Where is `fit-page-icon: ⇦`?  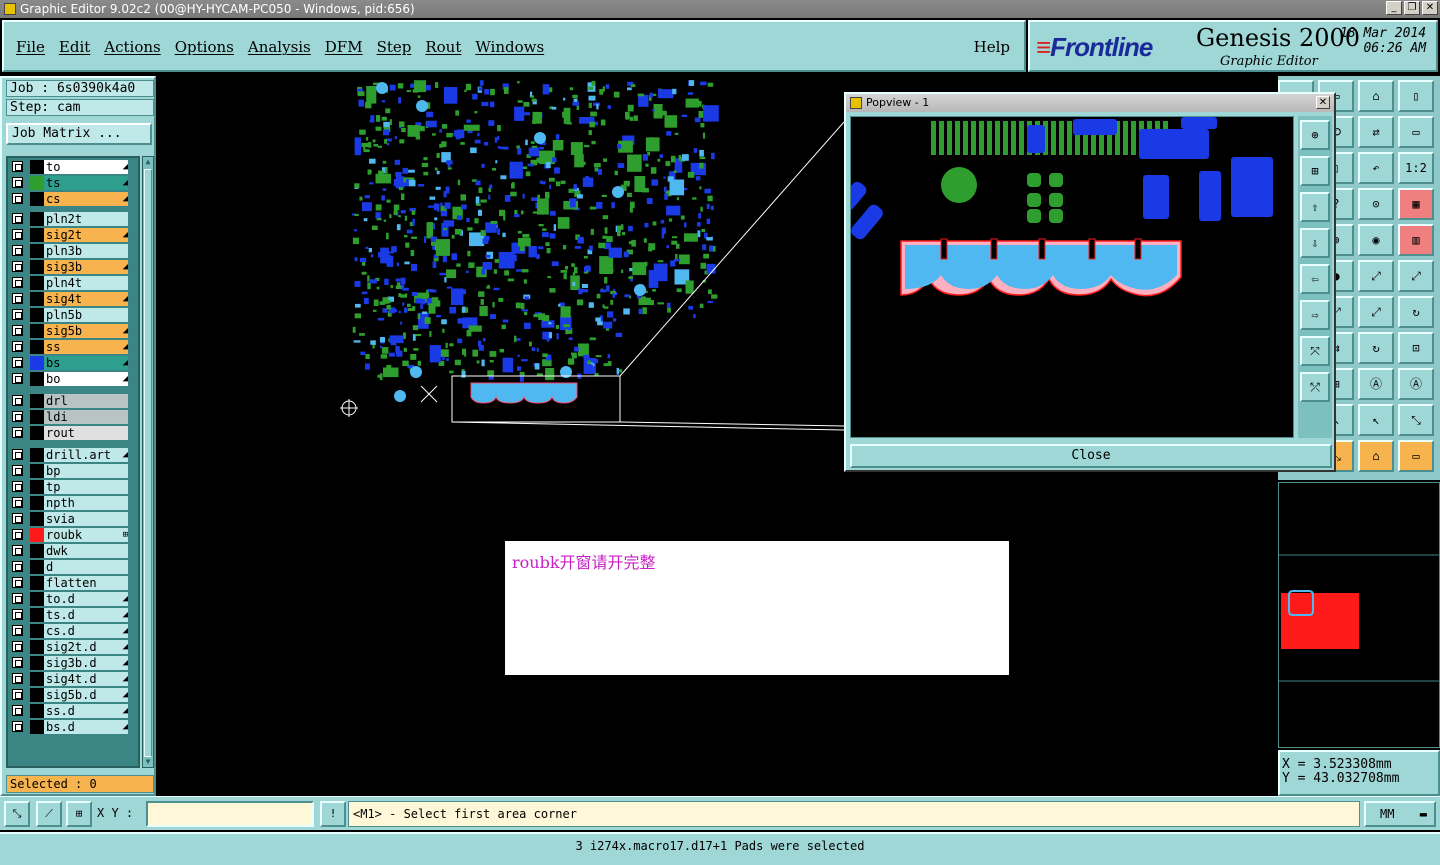 fit-page-icon: ⇦ is located at coordinates (1315, 279).